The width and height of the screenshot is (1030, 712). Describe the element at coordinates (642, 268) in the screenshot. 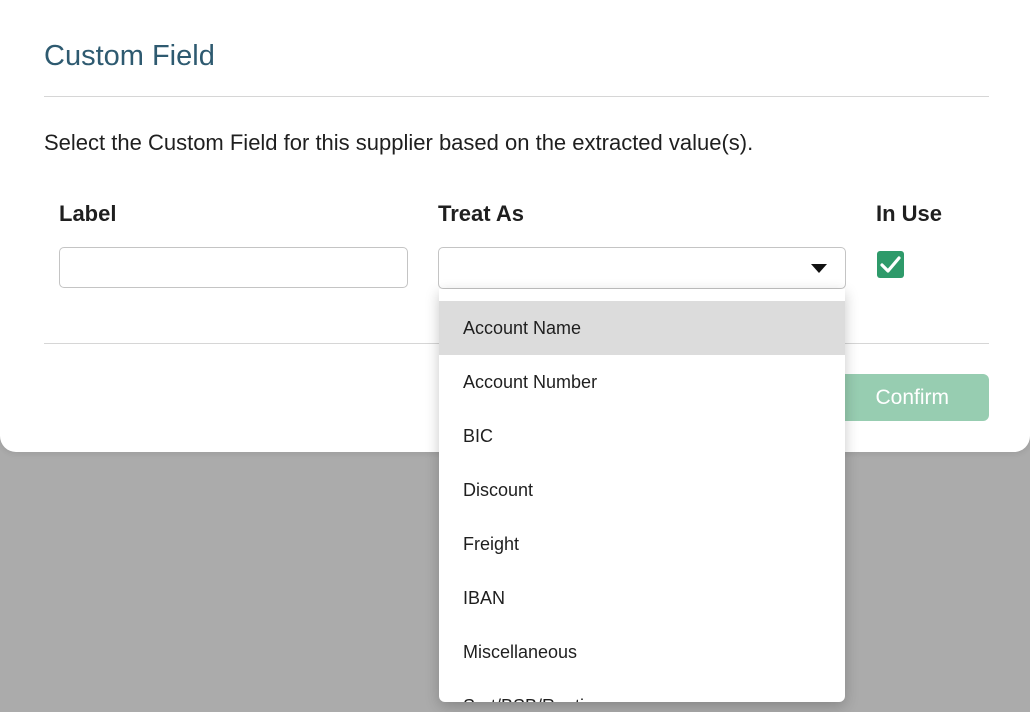

I see `treat-as-select` at that location.